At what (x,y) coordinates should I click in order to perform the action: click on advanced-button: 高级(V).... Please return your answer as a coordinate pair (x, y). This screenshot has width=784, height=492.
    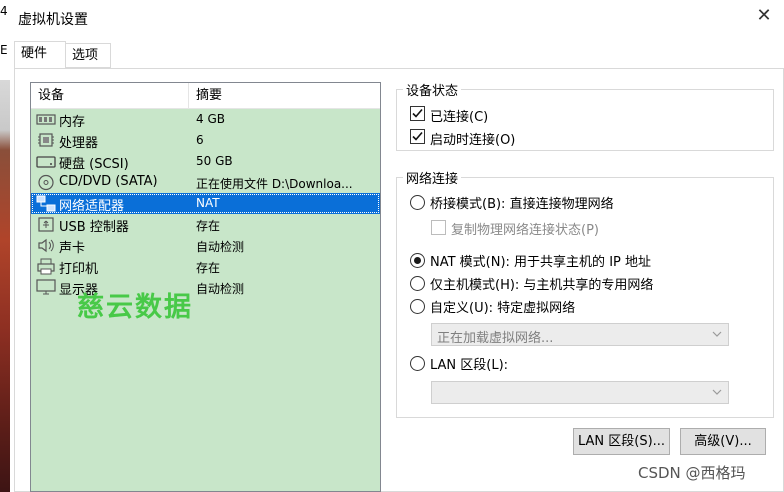
    Looking at the image, I should click on (723, 441).